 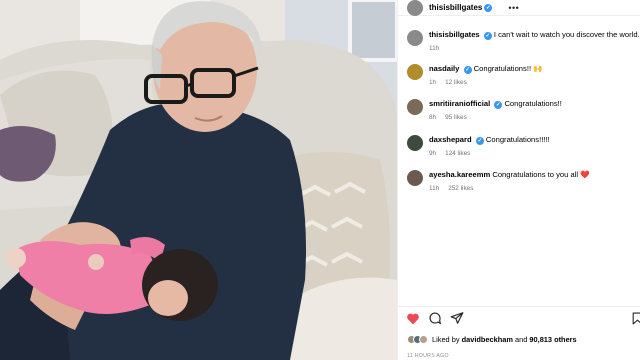 What do you see at coordinates (455, 7) in the screenshot?
I see `author-username: thisisbillgates` at bounding box center [455, 7].